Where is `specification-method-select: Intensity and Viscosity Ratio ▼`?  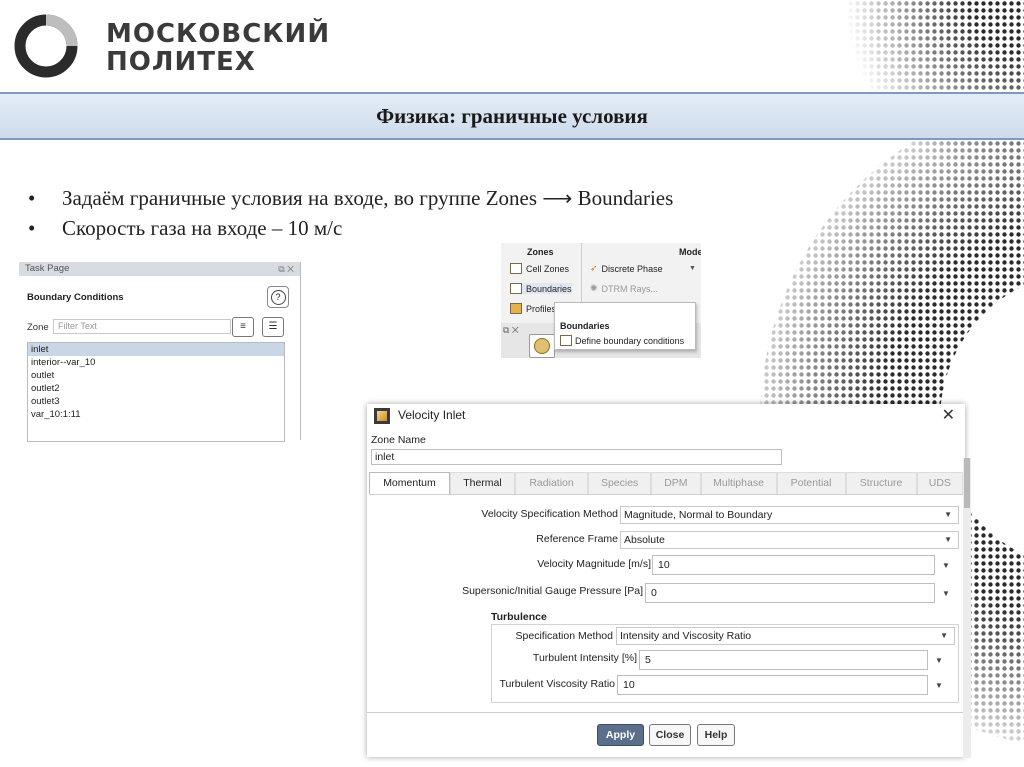
specification-method-select: Intensity and Viscosity Ratio ▼ is located at coordinates (785, 636).